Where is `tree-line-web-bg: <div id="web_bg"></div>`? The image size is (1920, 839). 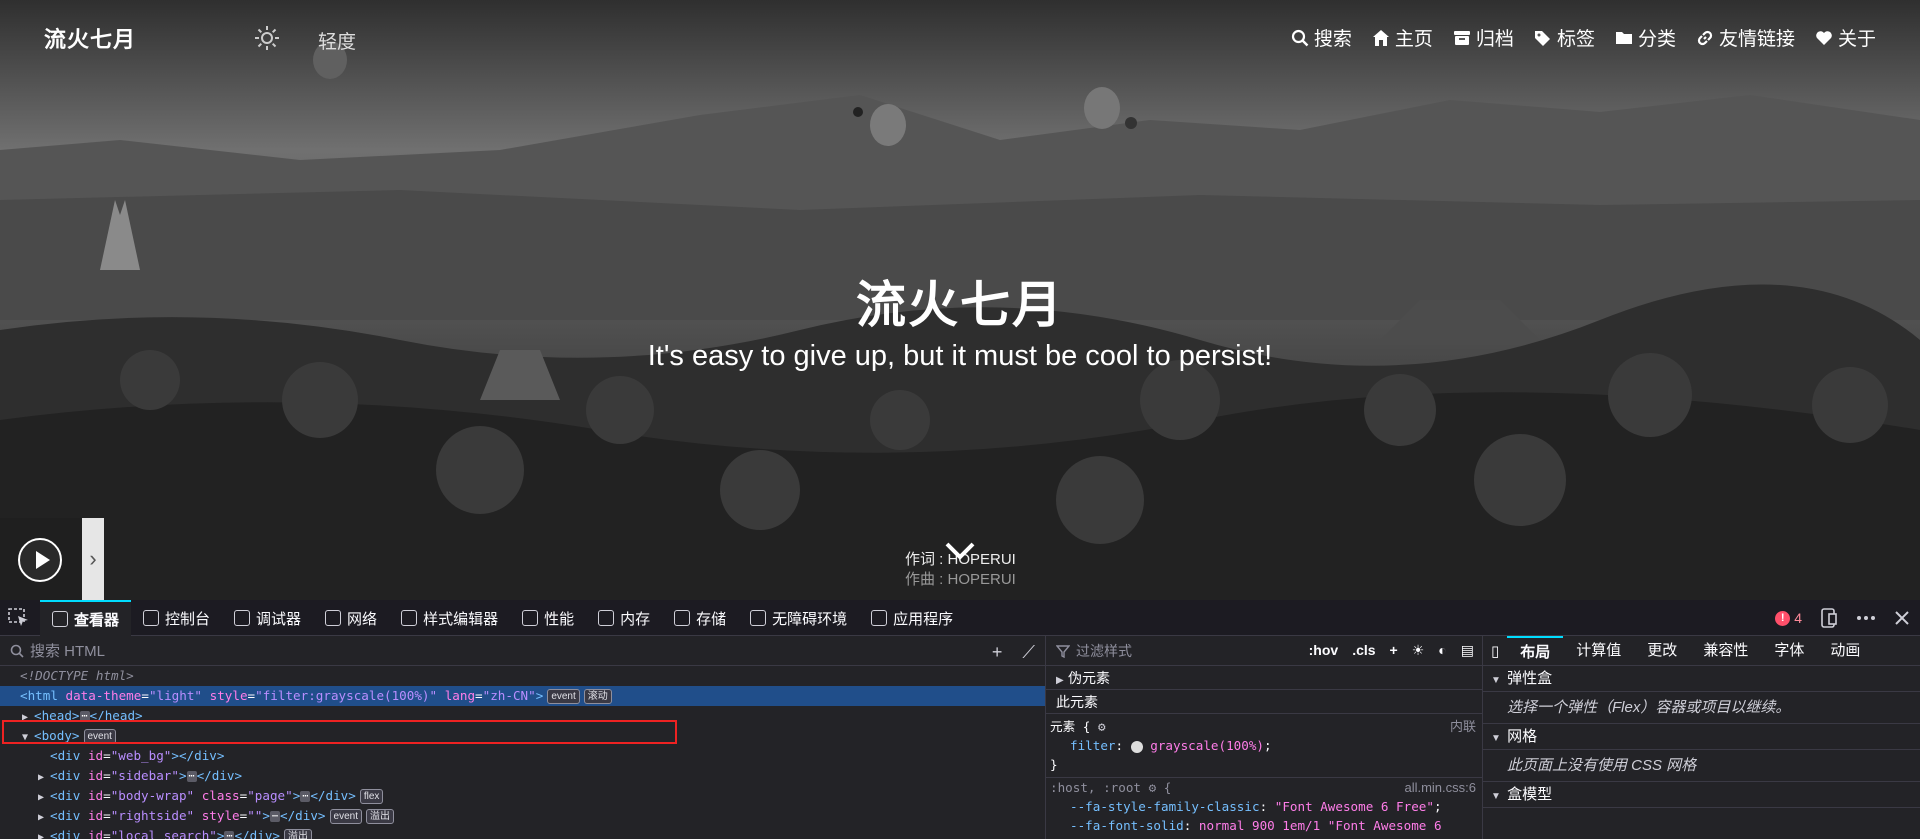
tree-line-web-bg: <div id="web_bg"></div> is located at coordinates (522, 756).